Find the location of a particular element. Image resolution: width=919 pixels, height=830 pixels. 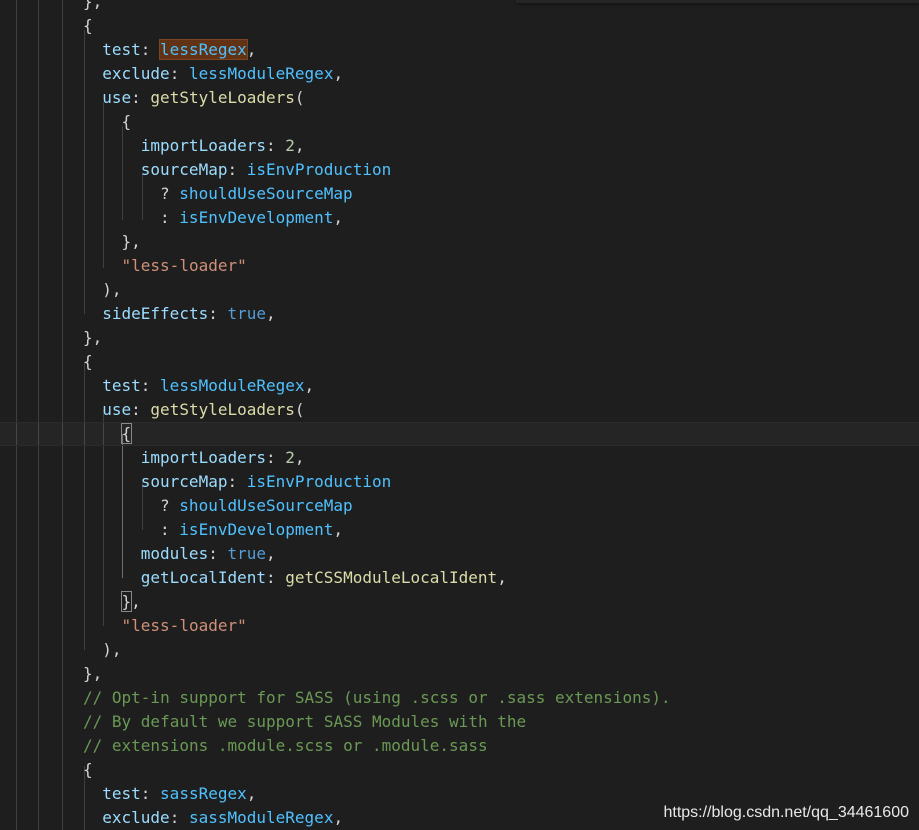

code-line: modules: true, is located at coordinates (459, 554).